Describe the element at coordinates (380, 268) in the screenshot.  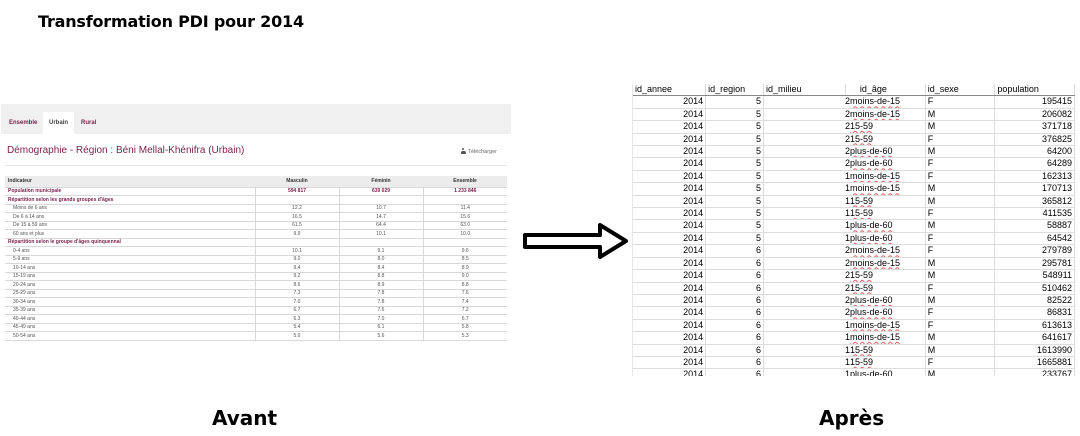
I see `value-cell: 8.4` at that location.